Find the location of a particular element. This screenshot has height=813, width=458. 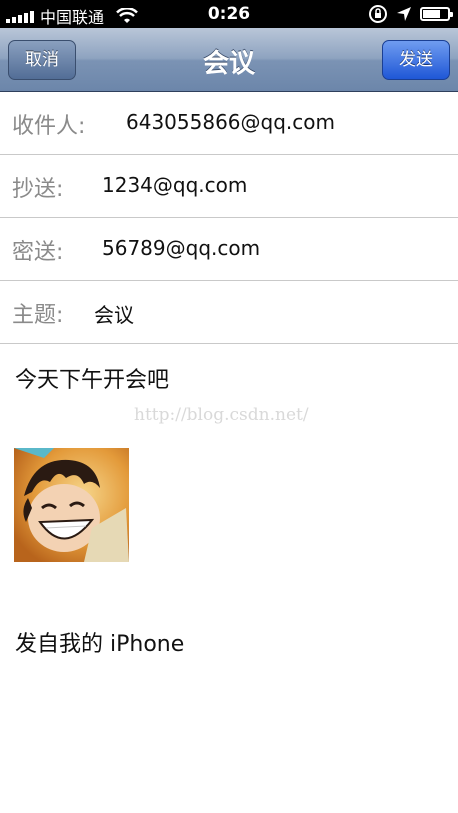

bcc-value: 56789@qq.com is located at coordinates (181, 248).